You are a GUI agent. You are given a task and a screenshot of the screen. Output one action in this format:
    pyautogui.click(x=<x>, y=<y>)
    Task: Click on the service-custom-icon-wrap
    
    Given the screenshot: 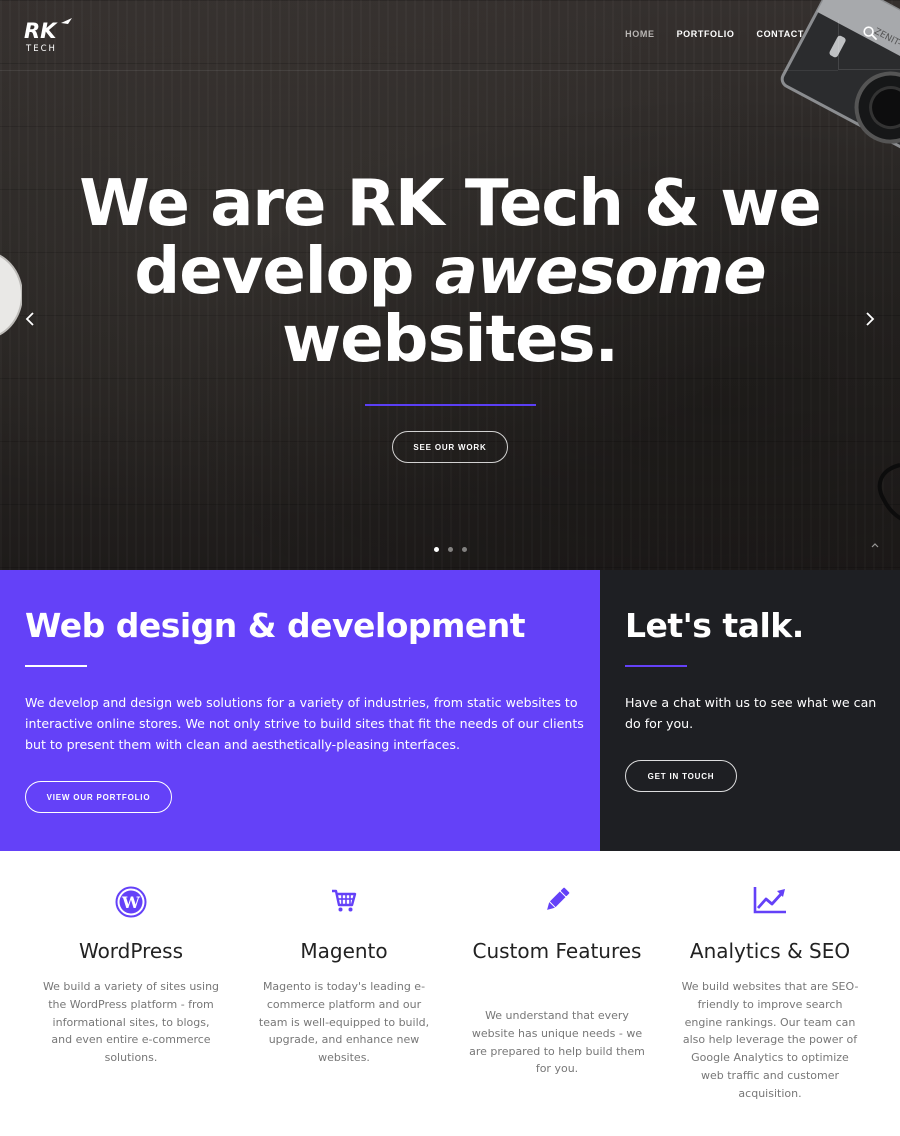 What is the action you would take?
    pyautogui.click(x=557, y=902)
    